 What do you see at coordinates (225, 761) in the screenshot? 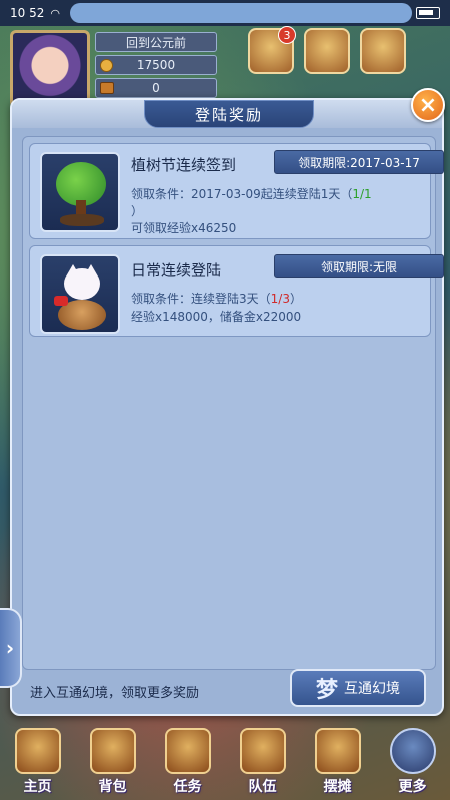
I see `bottom-nav: 主页 背包 任务 队伍 摆摊 更多` at bounding box center [225, 761].